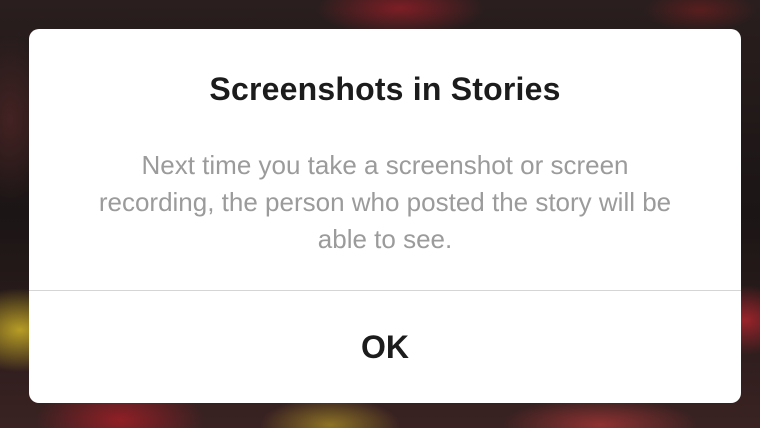 This screenshot has height=428, width=760. Describe the element at coordinates (385, 89) in the screenshot. I see `dialog-title: Screenshots in Stories` at that location.